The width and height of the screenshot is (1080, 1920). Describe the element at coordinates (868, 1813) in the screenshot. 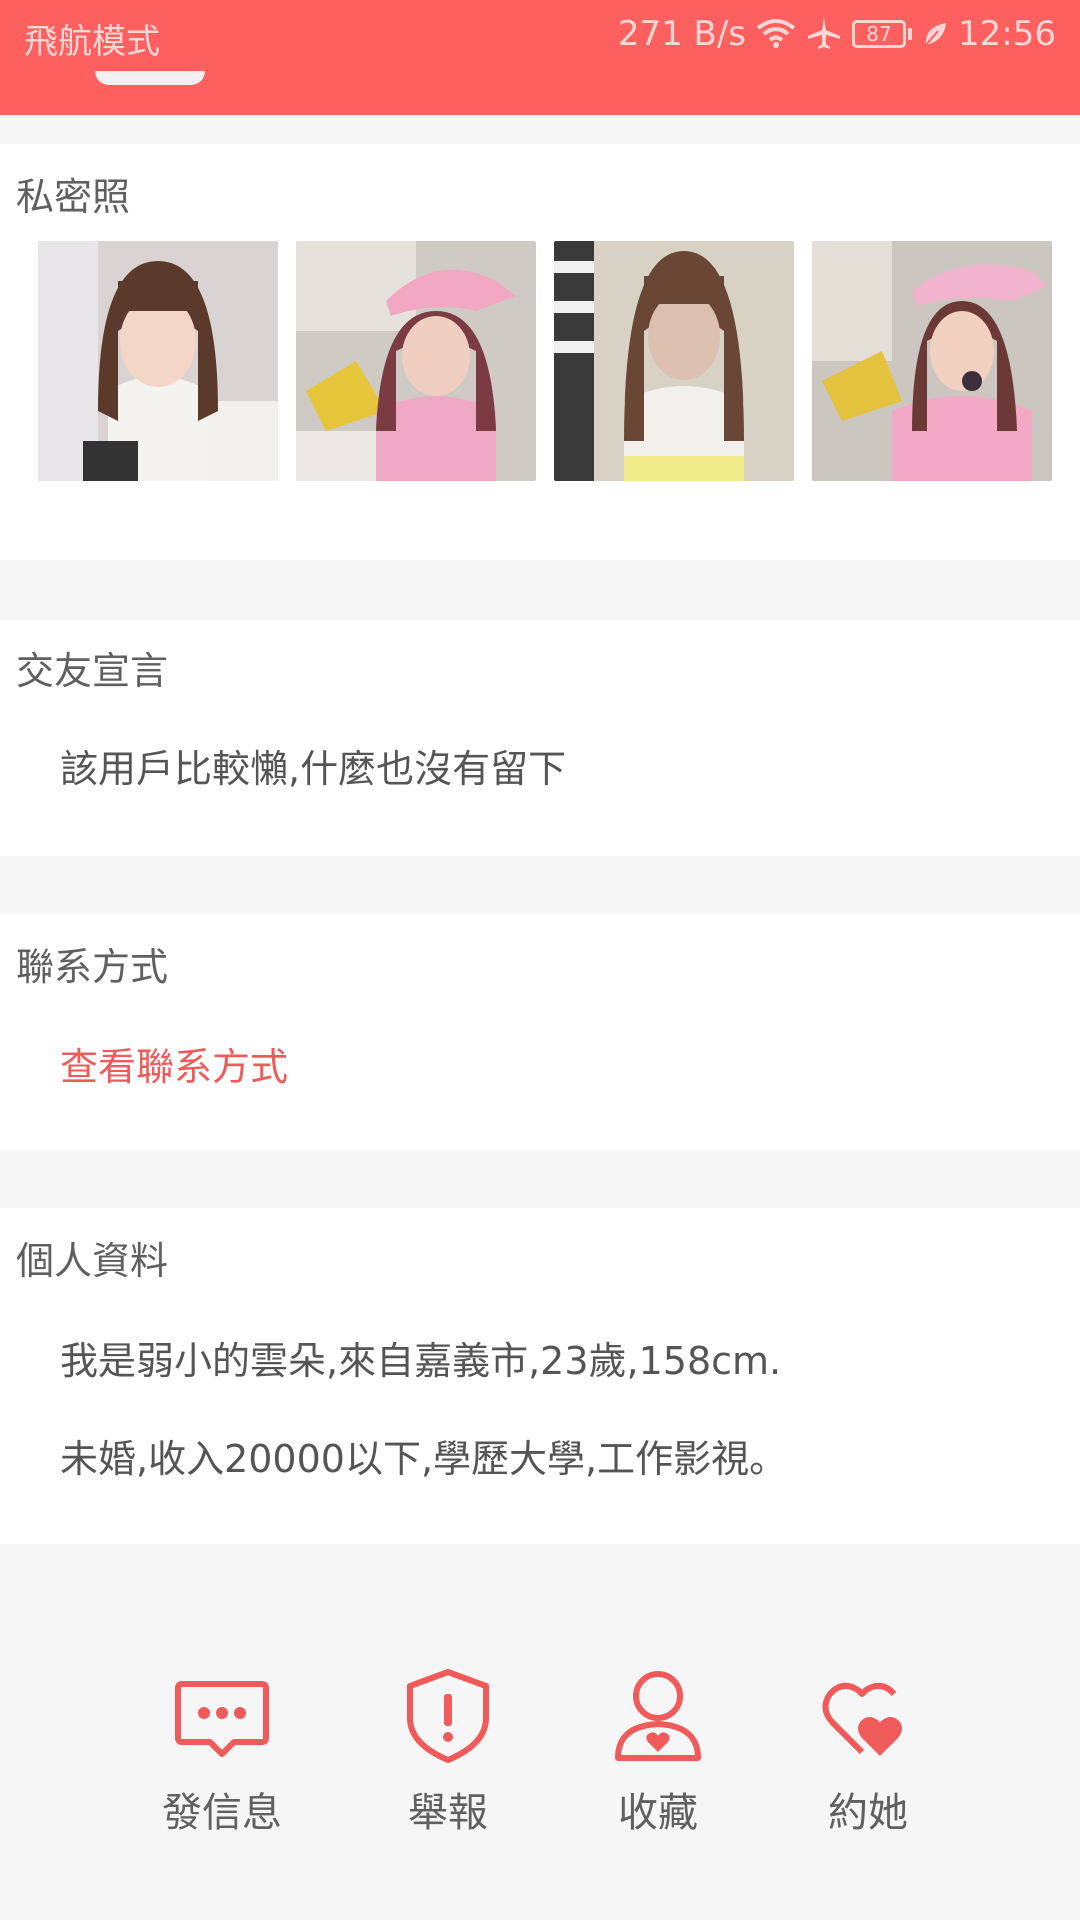

I see `date-her-label: 約她` at that location.